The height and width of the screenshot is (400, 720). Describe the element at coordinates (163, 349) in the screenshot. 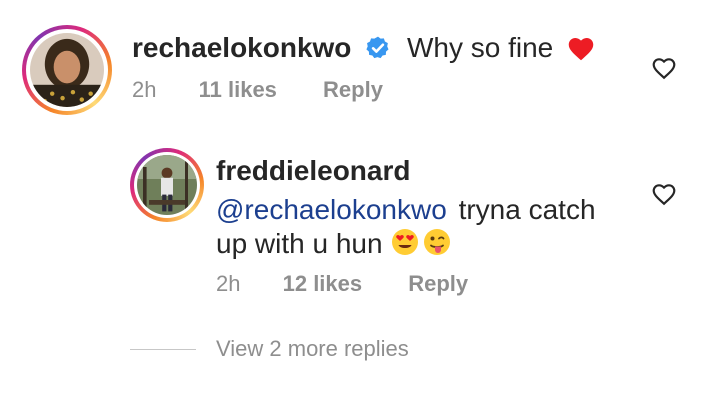

I see `replies-divider` at that location.